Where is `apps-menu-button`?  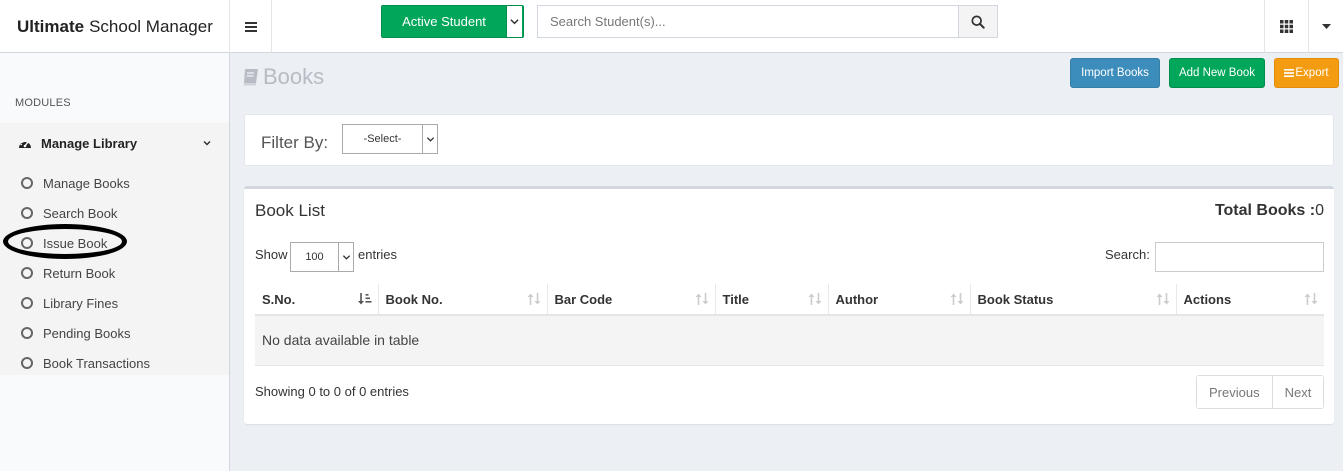 apps-menu-button is located at coordinates (1286, 26).